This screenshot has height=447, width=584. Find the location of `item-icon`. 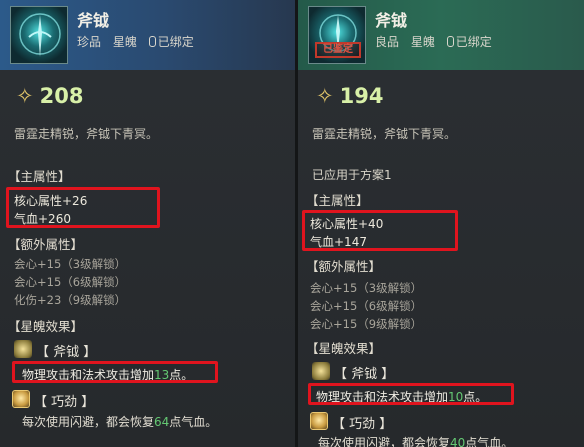

item-icon is located at coordinates (39, 35).